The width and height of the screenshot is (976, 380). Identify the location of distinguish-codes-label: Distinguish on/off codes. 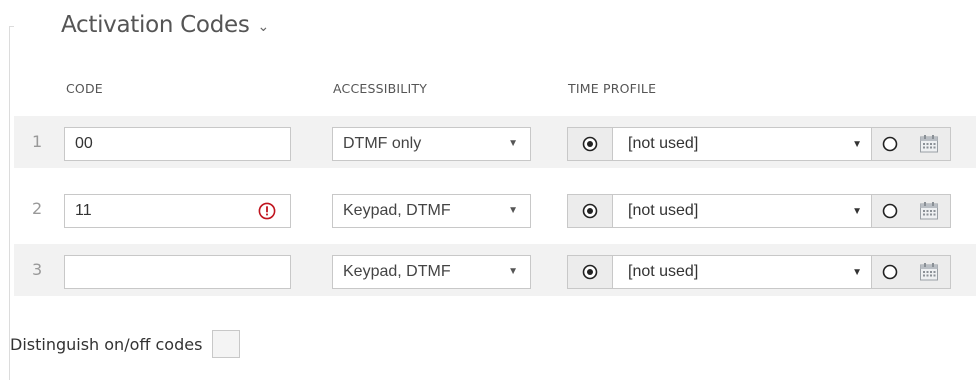
(106, 344).